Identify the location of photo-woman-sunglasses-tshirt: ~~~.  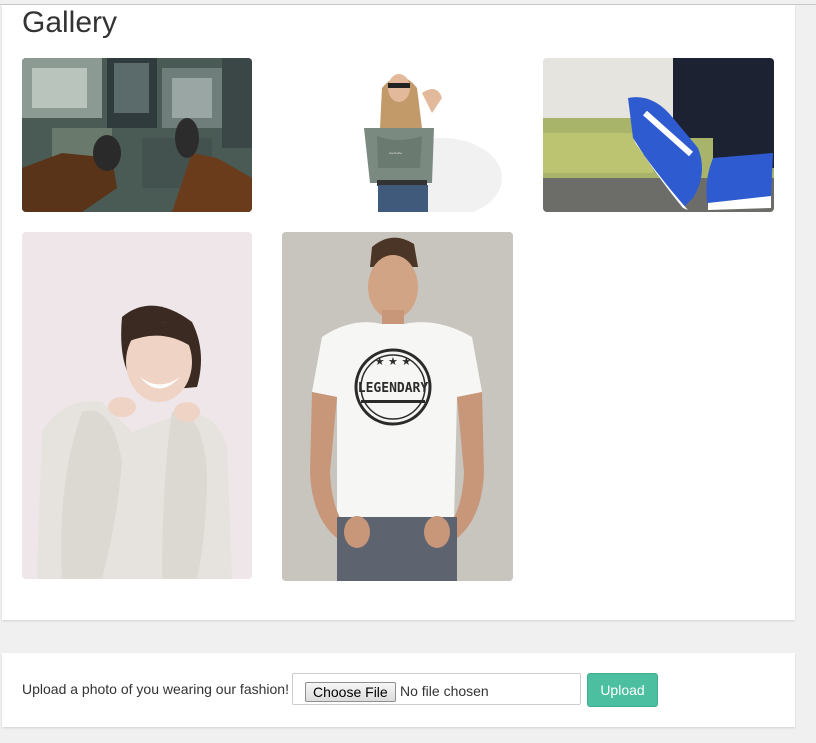
(397, 135).